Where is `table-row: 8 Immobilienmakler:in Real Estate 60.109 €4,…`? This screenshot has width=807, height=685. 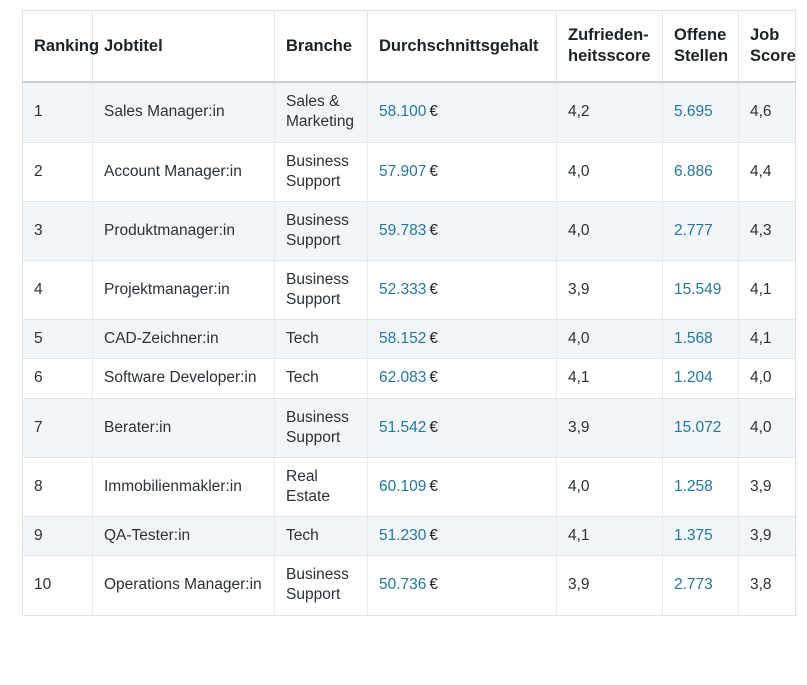 table-row: 8 Immobilienmakler:in Real Estate 60.109 €4,… is located at coordinates (409, 487).